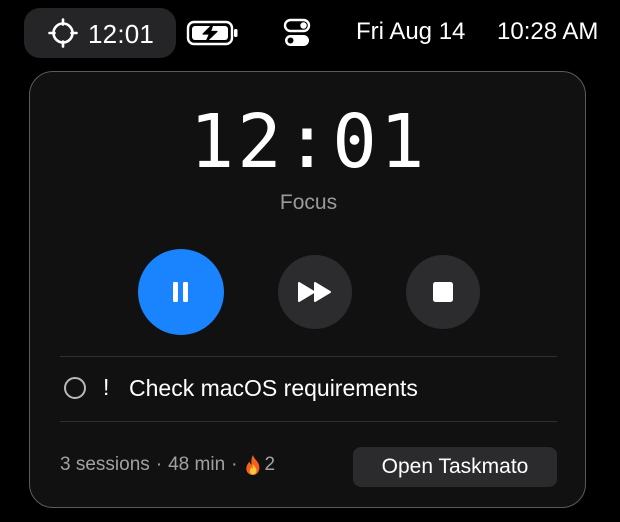 Image resolution: width=620 pixels, height=522 pixels. Describe the element at coordinates (253, 465) in the screenshot. I see `flame-icon` at that location.